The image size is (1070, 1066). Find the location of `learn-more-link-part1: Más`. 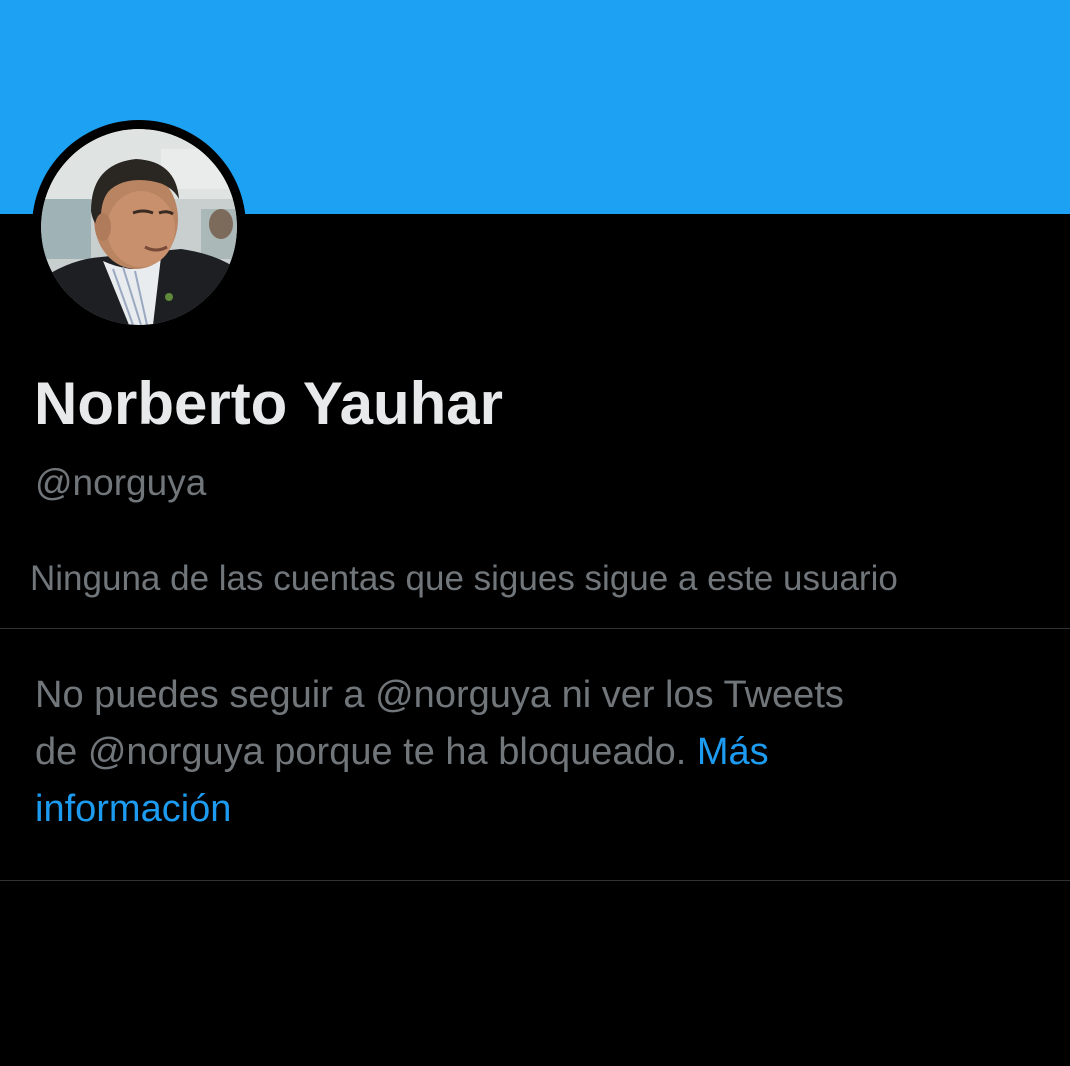

learn-more-link-part1: Más is located at coordinates (733, 752).